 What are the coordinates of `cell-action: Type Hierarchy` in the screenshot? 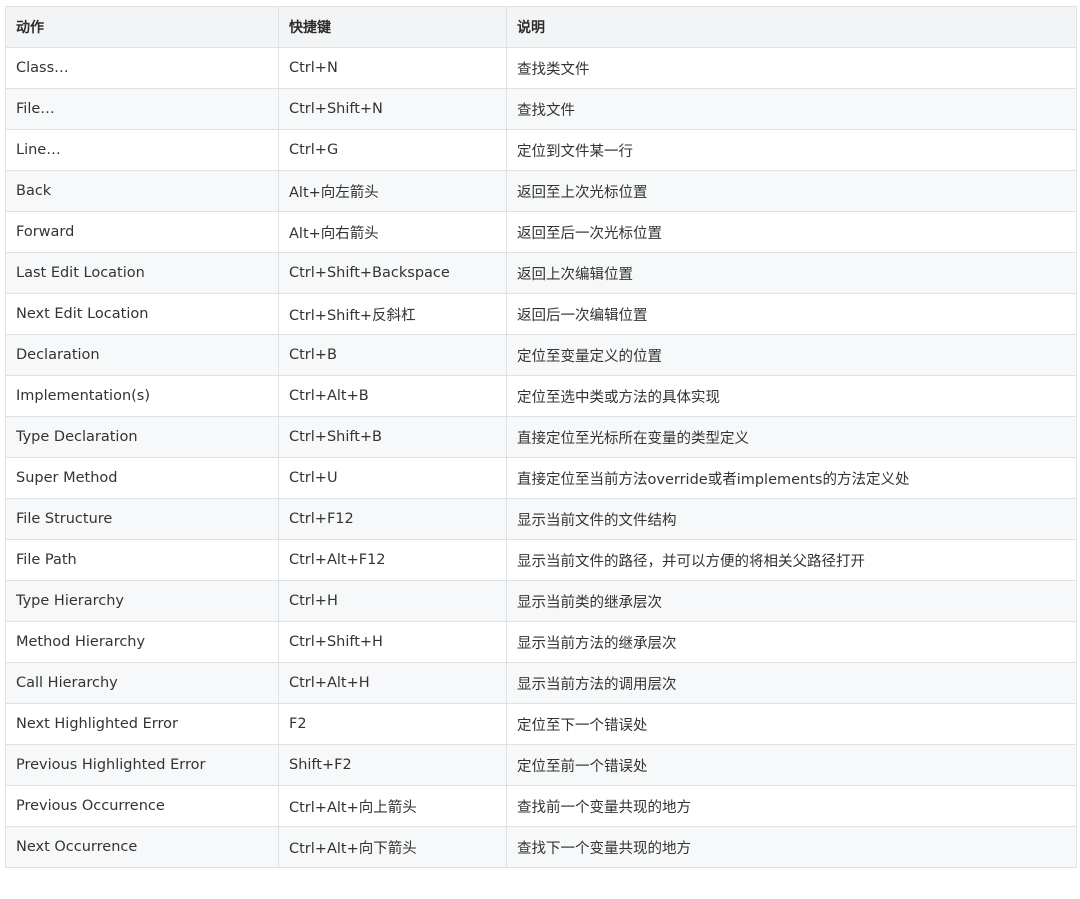 It's located at (142, 601).